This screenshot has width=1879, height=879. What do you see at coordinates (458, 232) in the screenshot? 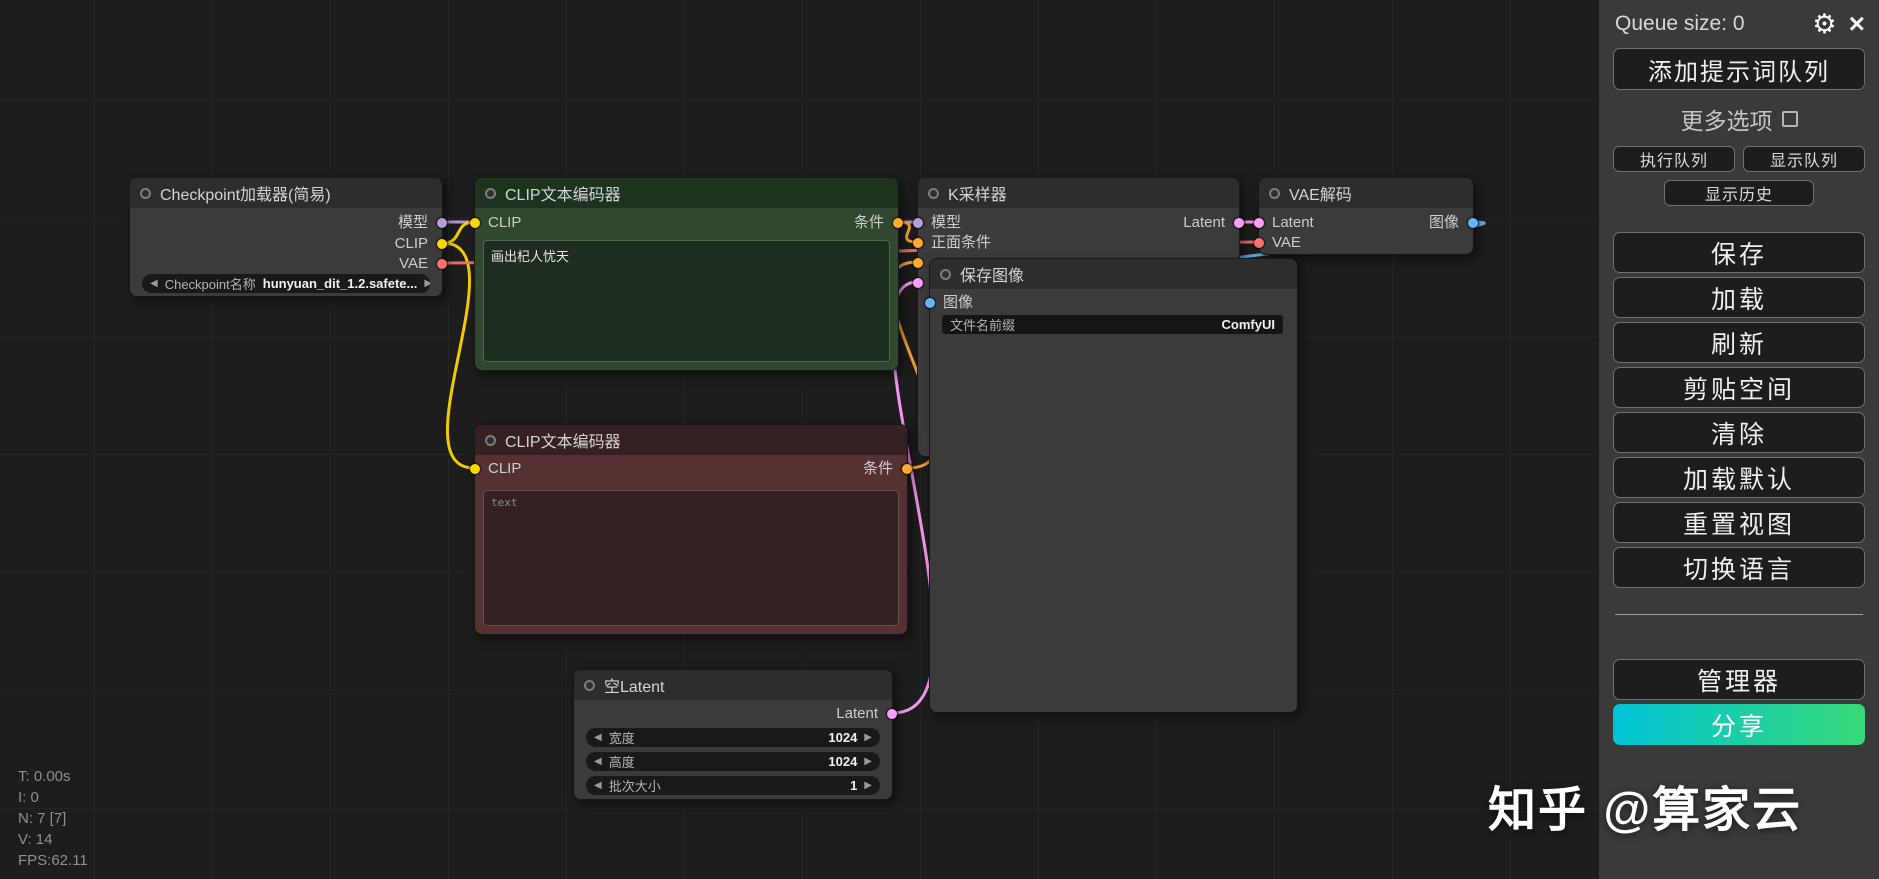
I see `wire-clip-positive` at bounding box center [458, 232].